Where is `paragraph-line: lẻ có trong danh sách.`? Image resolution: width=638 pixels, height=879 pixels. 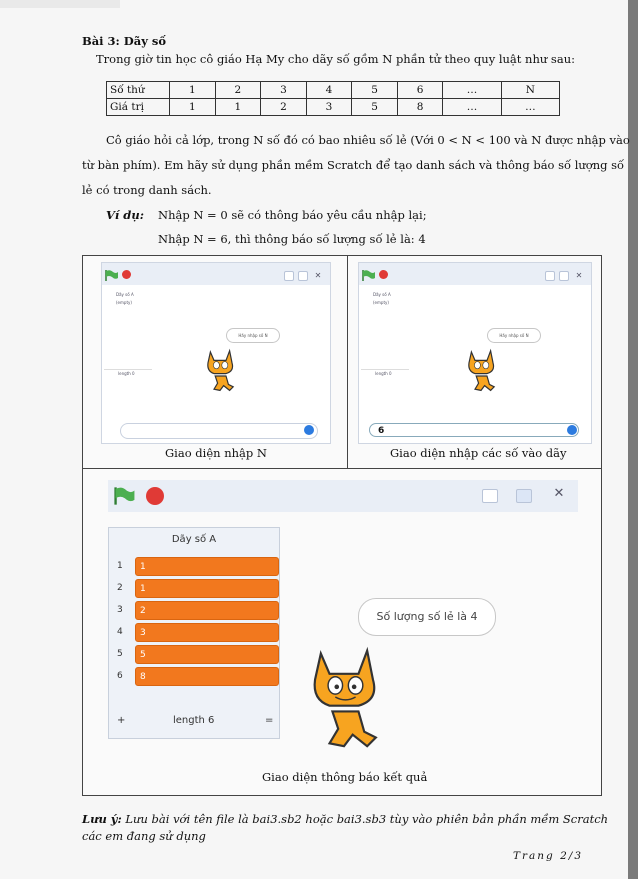
paragraph-line: lẻ có trong danh sách. is located at coordinates (147, 190).